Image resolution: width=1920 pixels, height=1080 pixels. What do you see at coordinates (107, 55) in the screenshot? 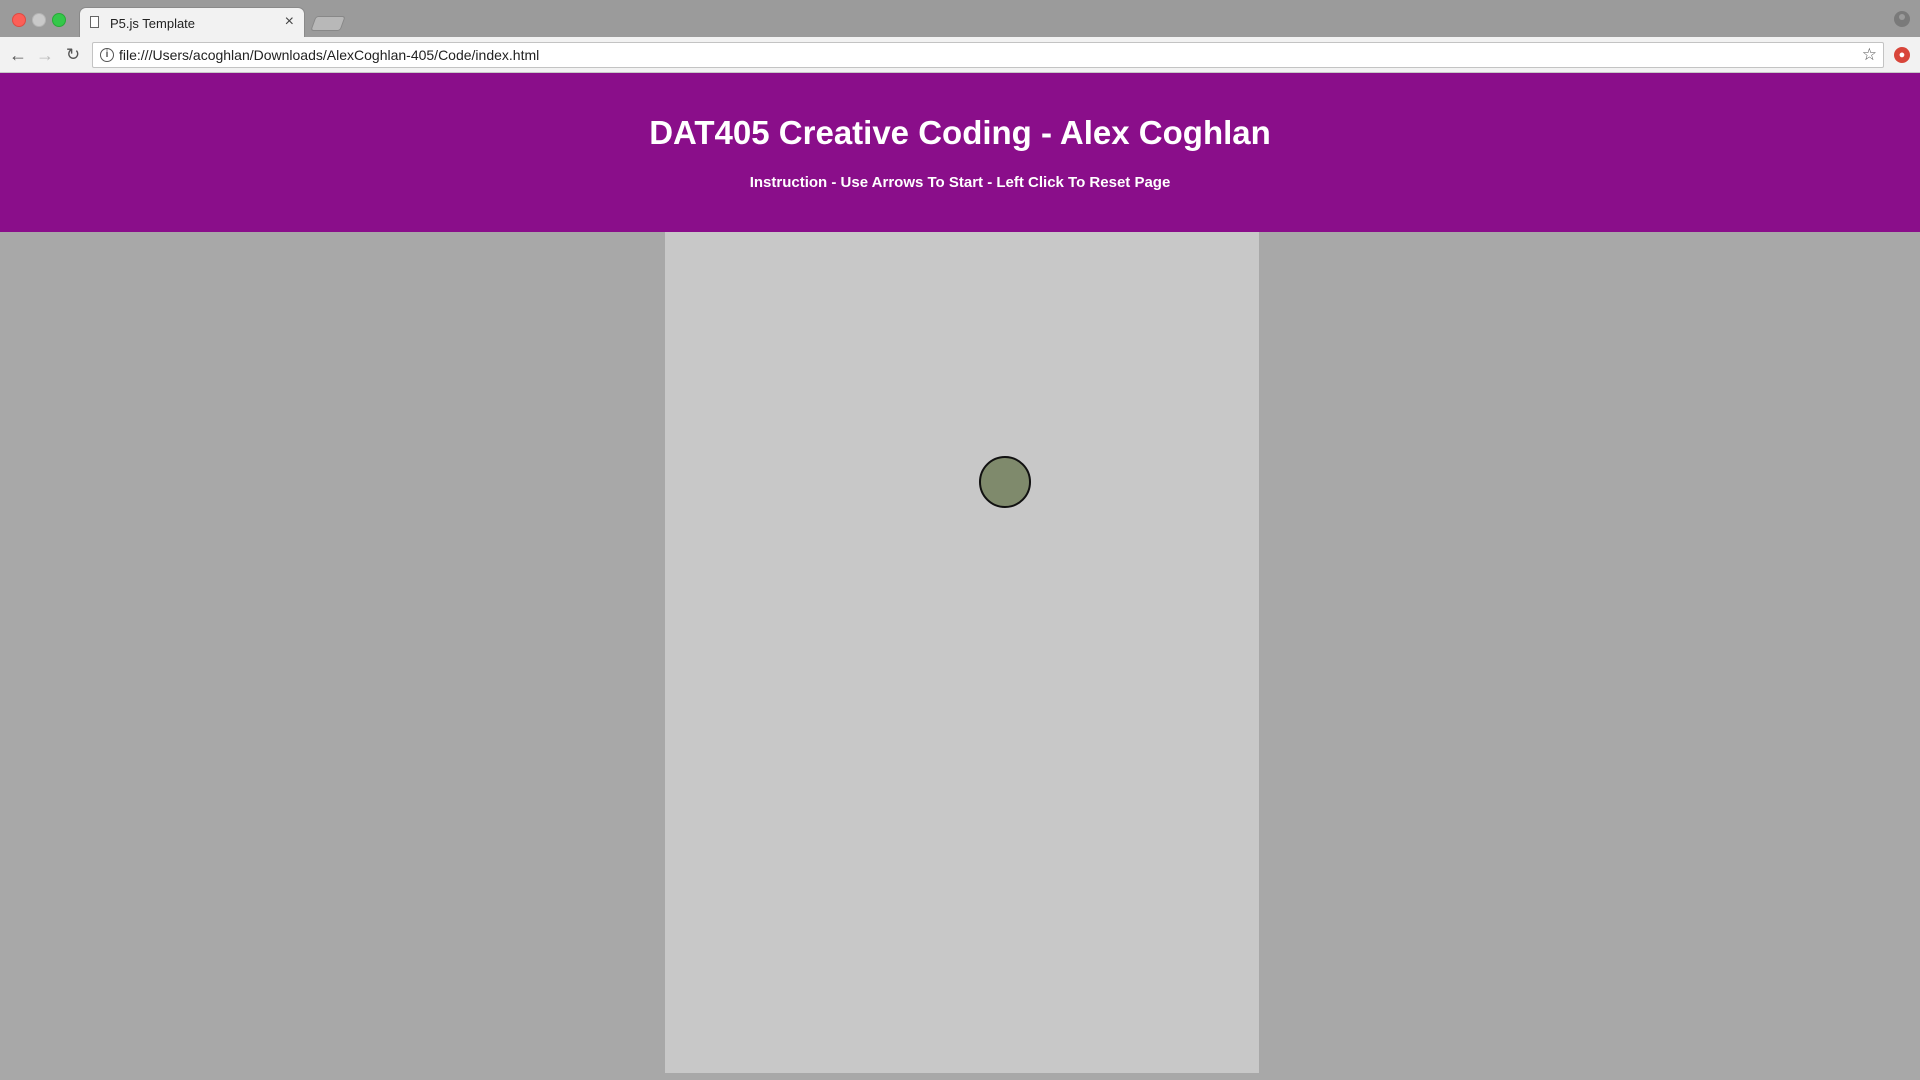
I see `info-icon: i` at bounding box center [107, 55].